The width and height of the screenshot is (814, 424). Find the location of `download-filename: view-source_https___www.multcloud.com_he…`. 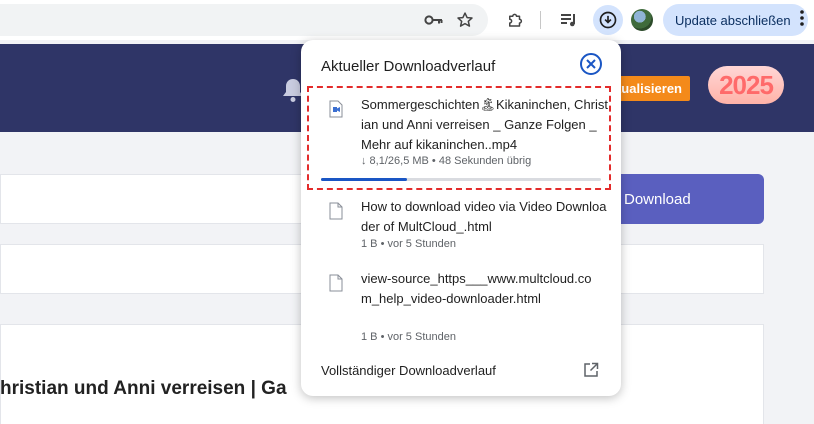

download-filename: view-source_https___www.multcloud.com_he… is located at coordinates (476, 288).